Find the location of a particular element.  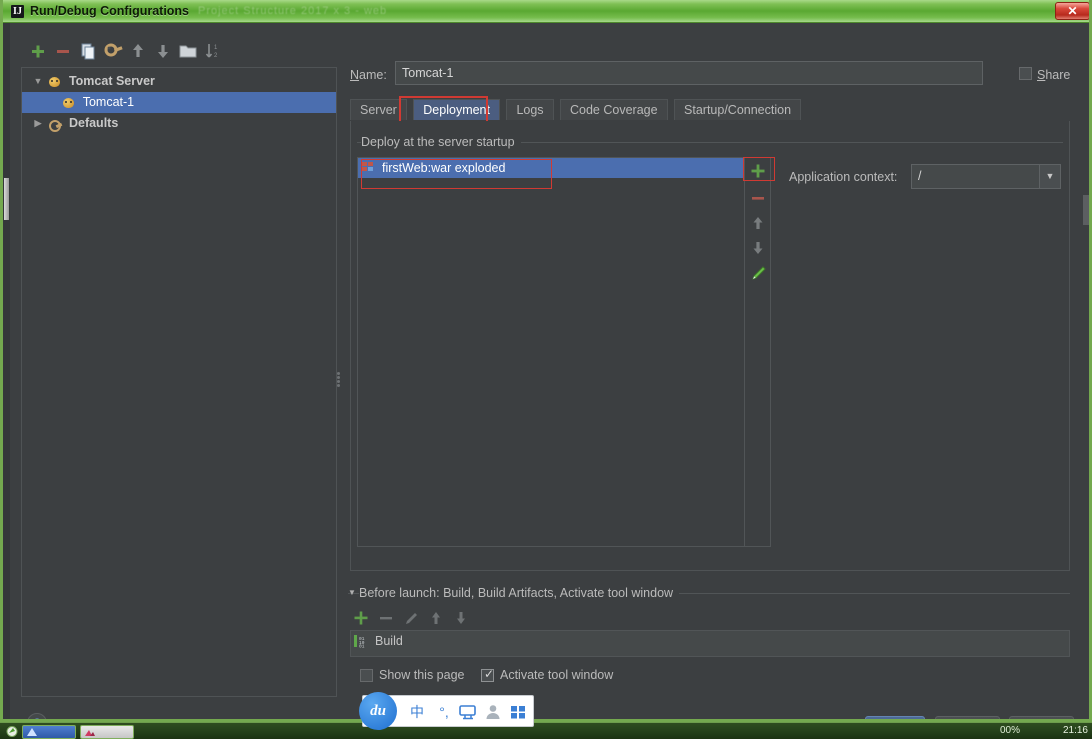

configuration-name-input: Tomcat-1 is located at coordinates (689, 73).